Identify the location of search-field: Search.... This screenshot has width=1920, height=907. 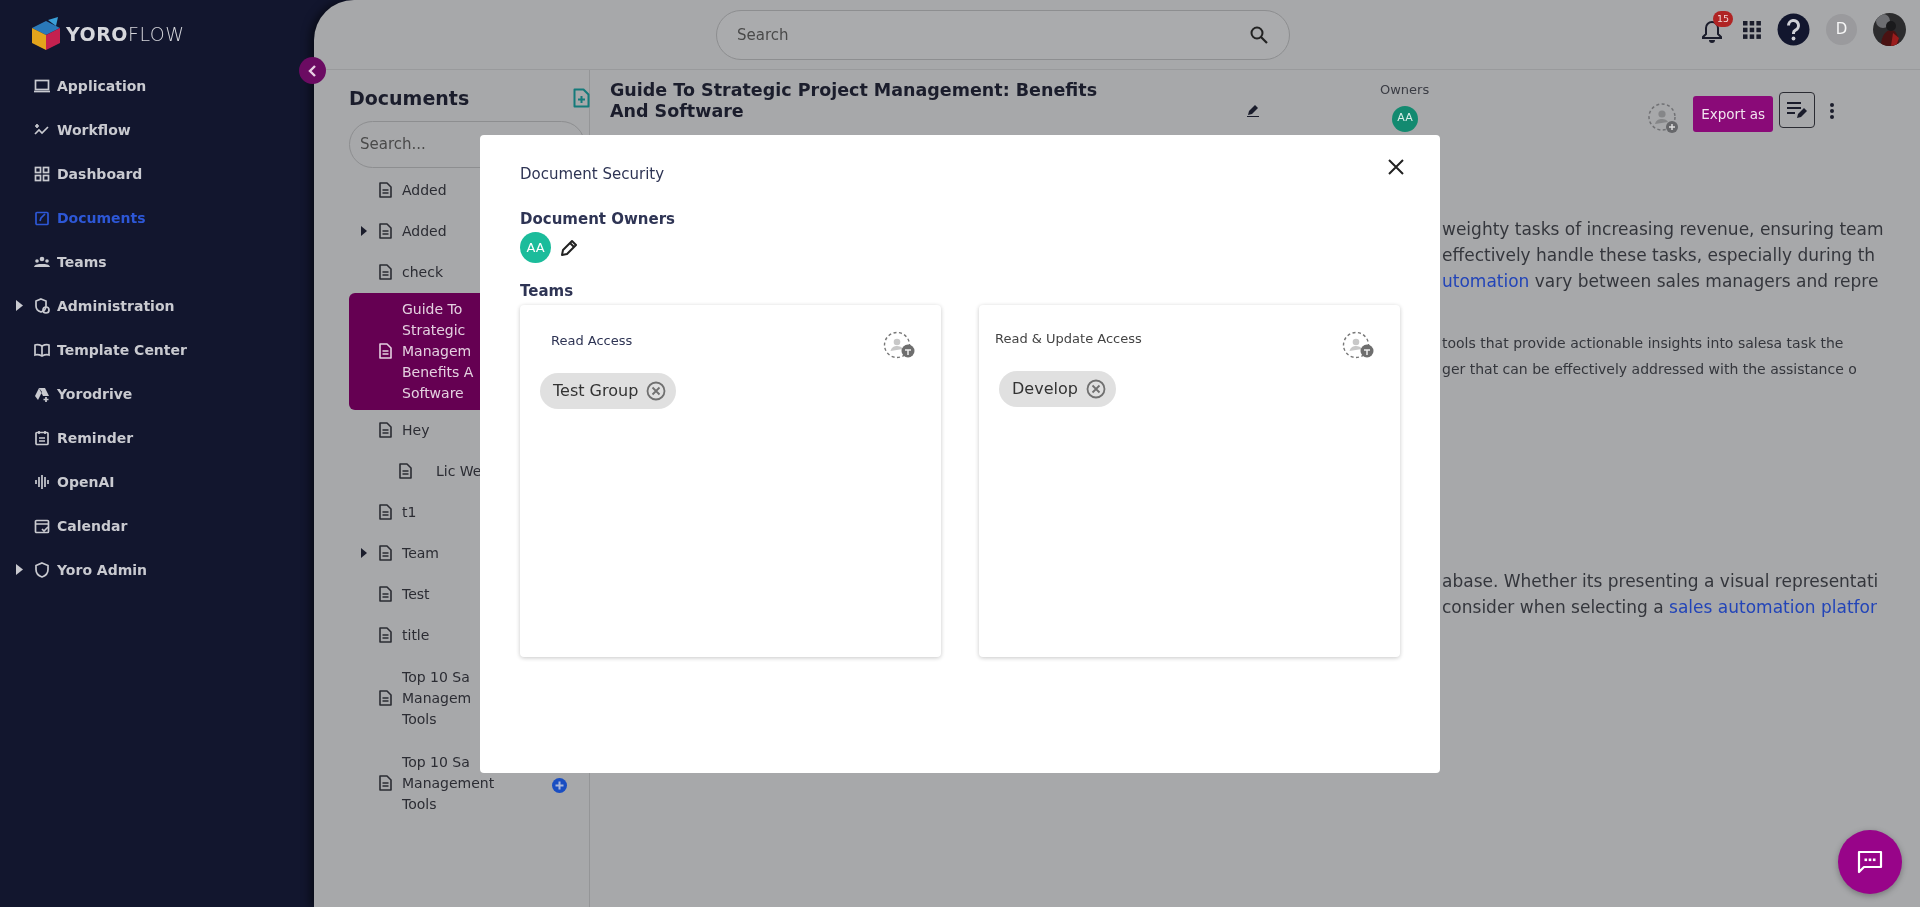
(467, 144).